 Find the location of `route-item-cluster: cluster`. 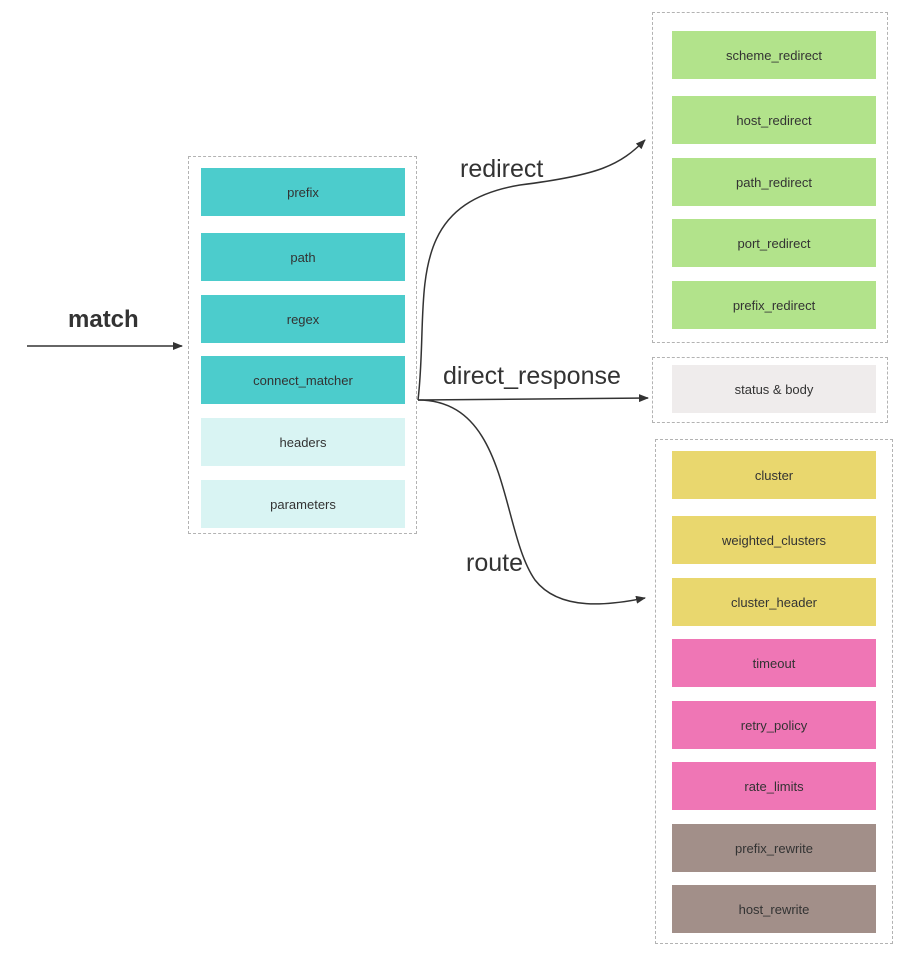

route-item-cluster: cluster is located at coordinates (774, 475).